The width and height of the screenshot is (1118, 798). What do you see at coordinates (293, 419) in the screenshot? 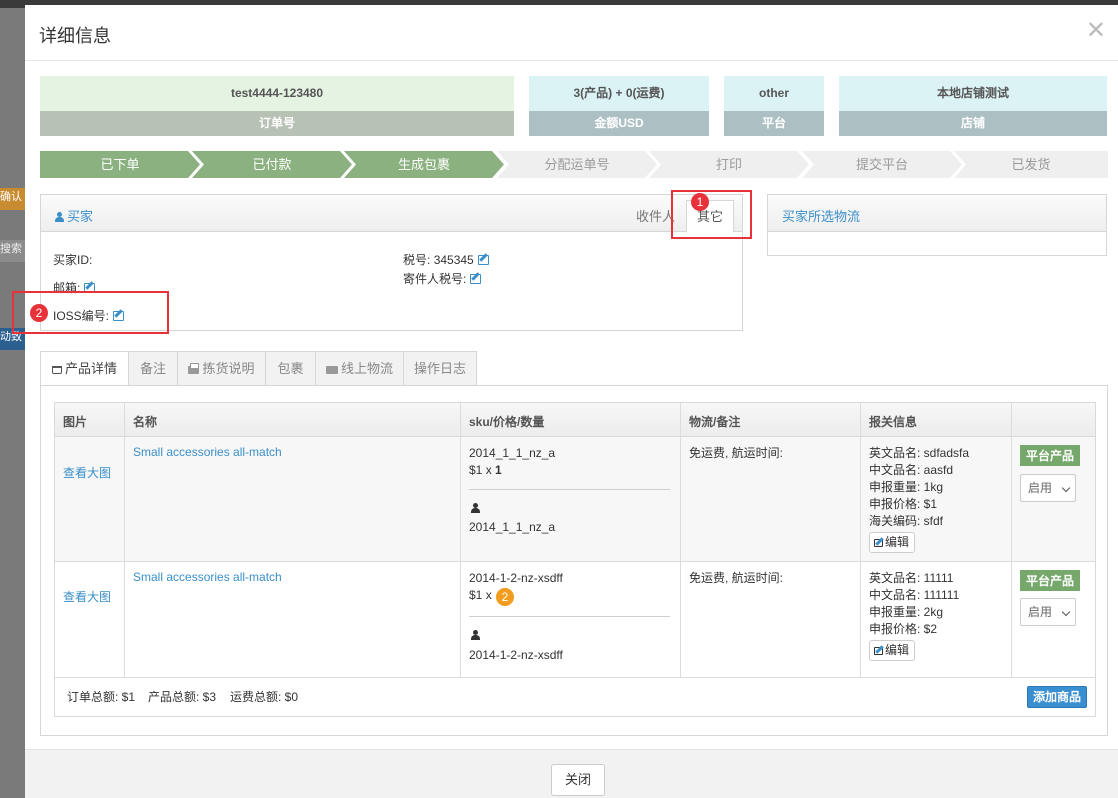
I see `col-name: 名称` at bounding box center [293, 419].